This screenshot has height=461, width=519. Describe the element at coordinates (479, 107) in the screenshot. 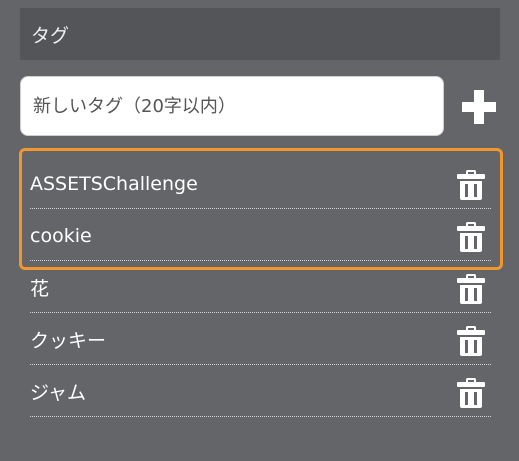

I see `add-tag-button` at that location.